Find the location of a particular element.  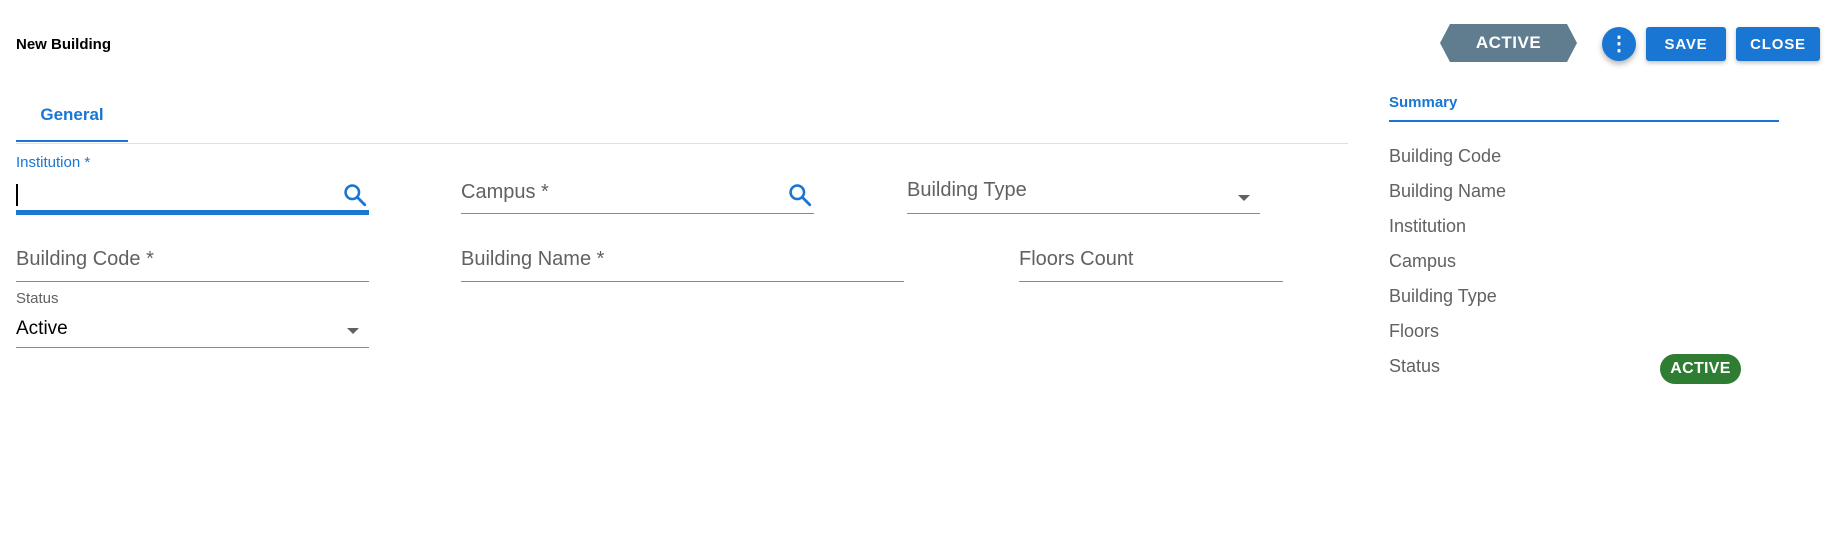

status-value: Active is located at coordinates (42, 328).